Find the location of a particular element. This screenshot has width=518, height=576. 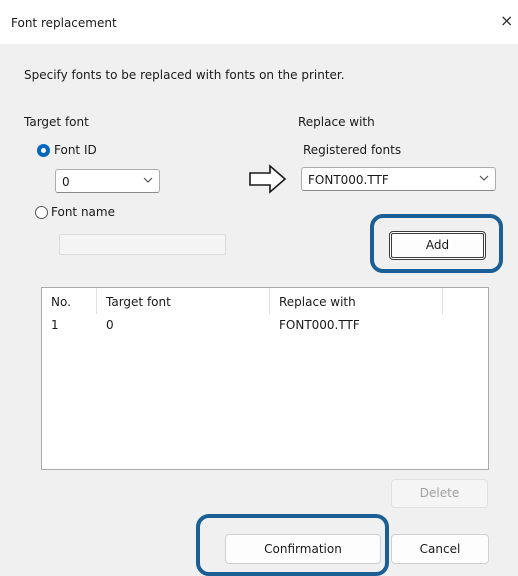

row-target-font: 0 is located at coordinates (110, 325).